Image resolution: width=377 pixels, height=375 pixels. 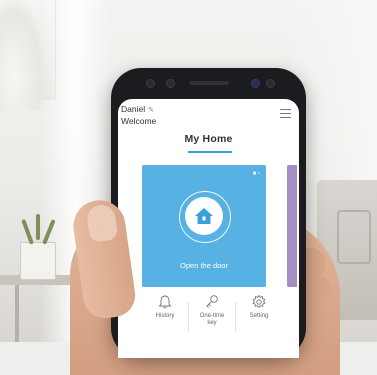 What do you see at coordinates (138, 115) in the screenshot?
I see `user-block: Daniel ✎ Welcome` at bounding box center [138, 115].